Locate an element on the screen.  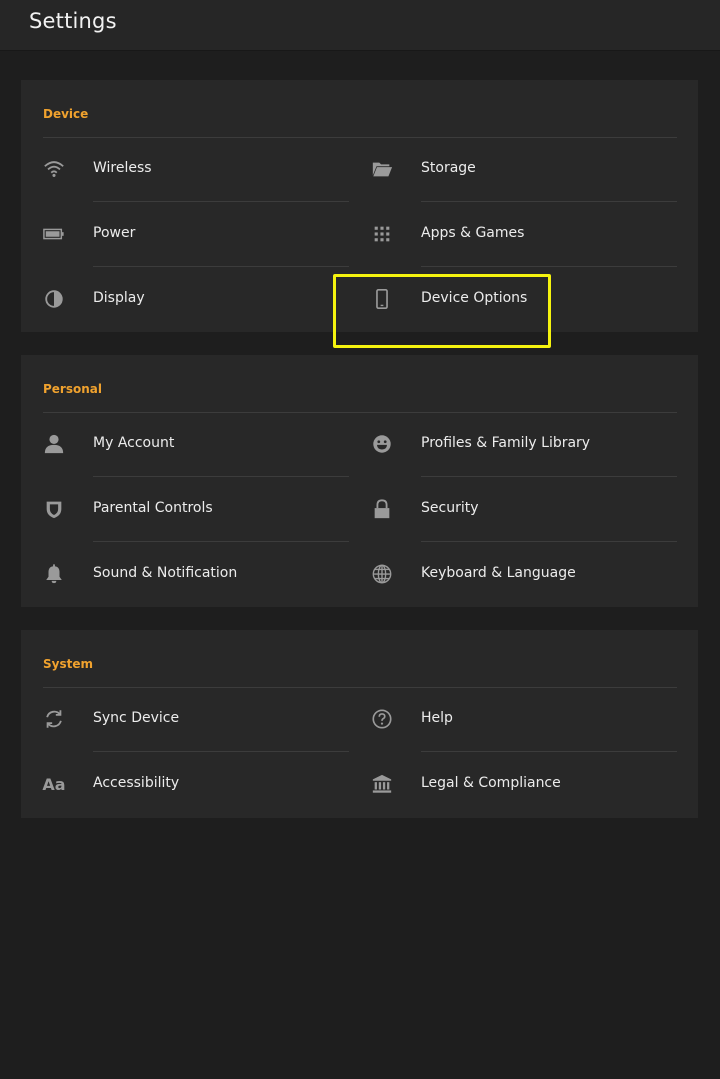
settings-item-label: Accessibility is located at coordinates (136, 783).